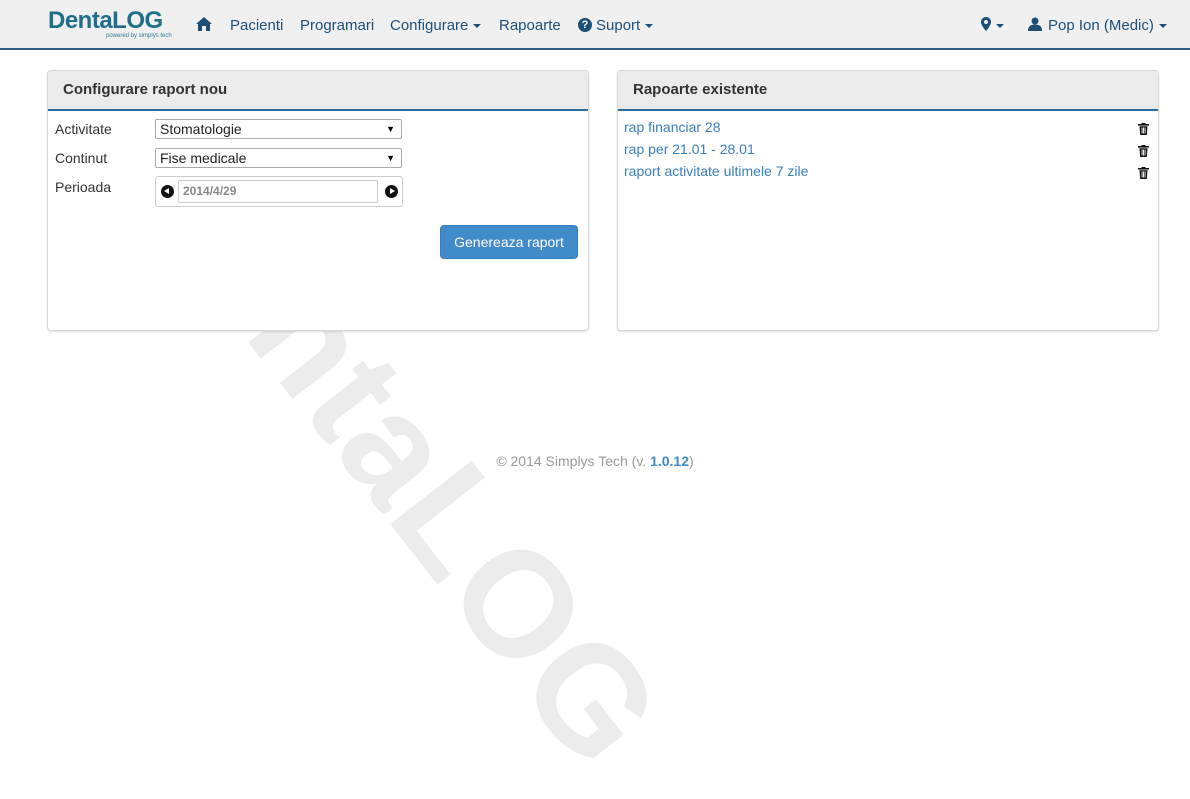 The width and height of the screenshot is (1190, 799). I want to click on nav-configurare-dropdown: Configurare, so click(436, 25).